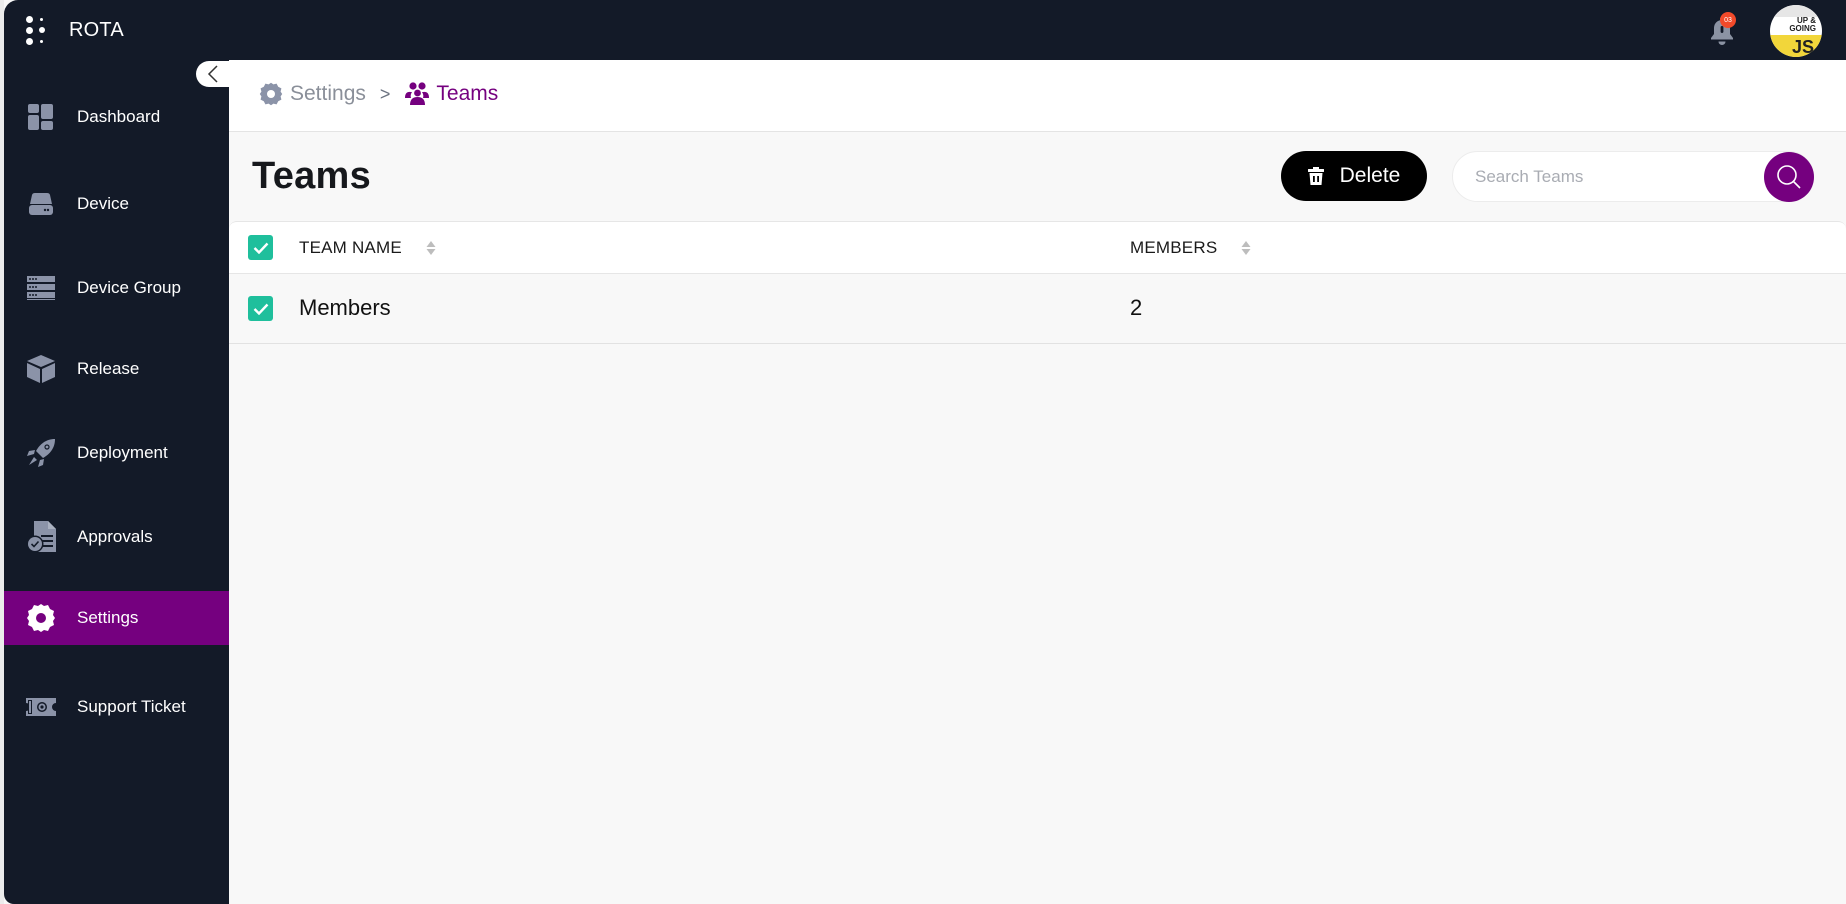  Describe the element at coordinates (41, 117) in the screenshot. I see `dashboard-icon` at that location.